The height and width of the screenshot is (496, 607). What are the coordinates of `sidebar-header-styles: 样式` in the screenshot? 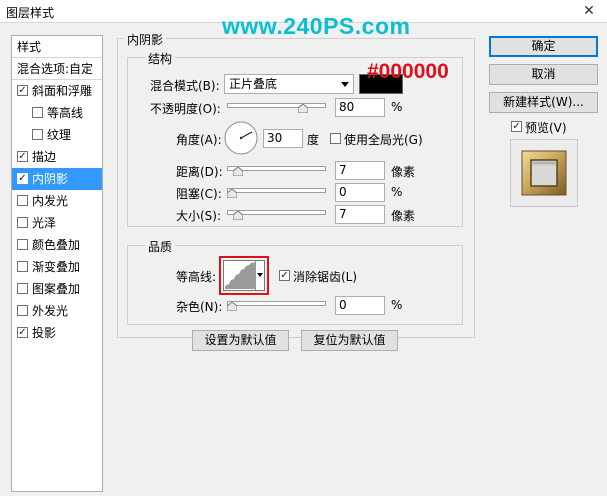 It's located at (57, 47).